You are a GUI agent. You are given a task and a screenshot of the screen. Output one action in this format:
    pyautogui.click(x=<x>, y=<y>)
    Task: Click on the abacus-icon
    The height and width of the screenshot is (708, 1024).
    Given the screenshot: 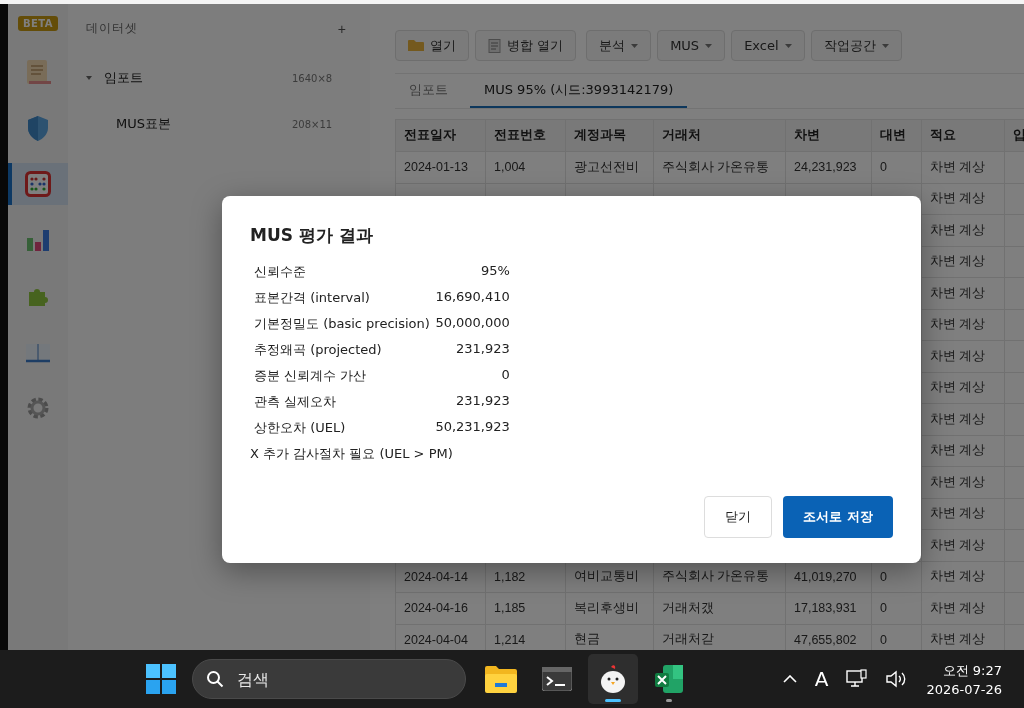 What is the action you would take?
    pyautogui.click(x=38, y=184)
    